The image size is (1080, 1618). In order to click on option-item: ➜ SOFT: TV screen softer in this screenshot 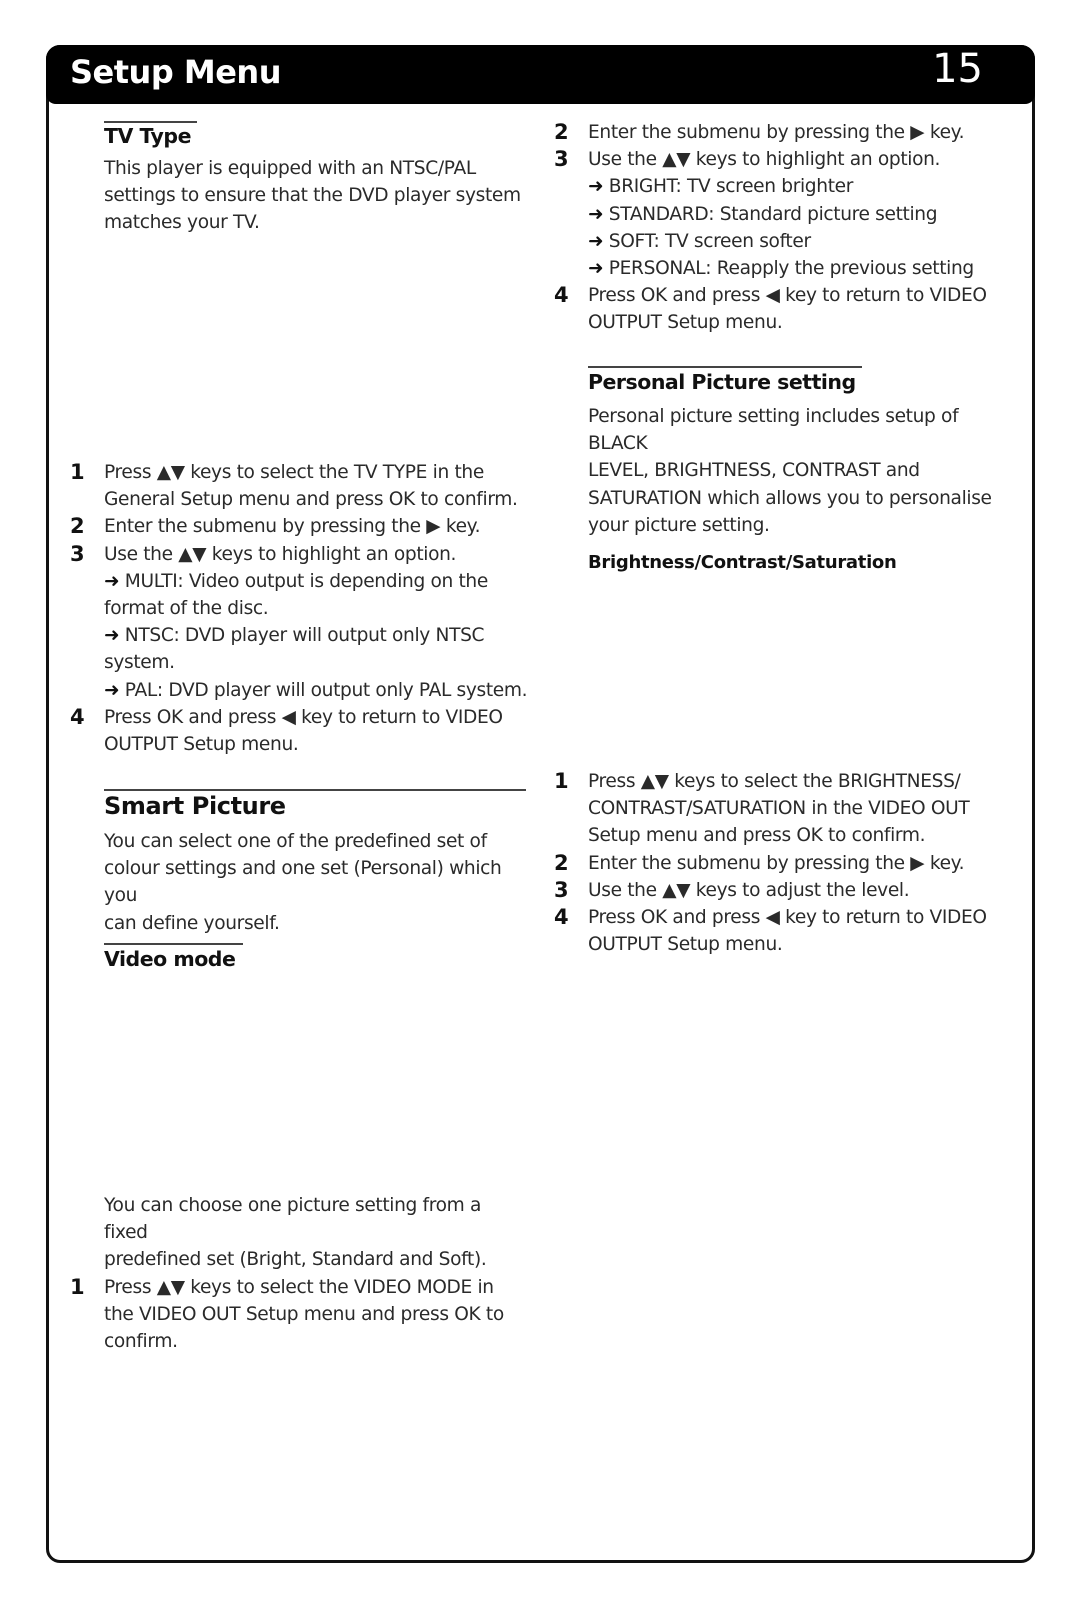, I will do `click(784, 241)`.